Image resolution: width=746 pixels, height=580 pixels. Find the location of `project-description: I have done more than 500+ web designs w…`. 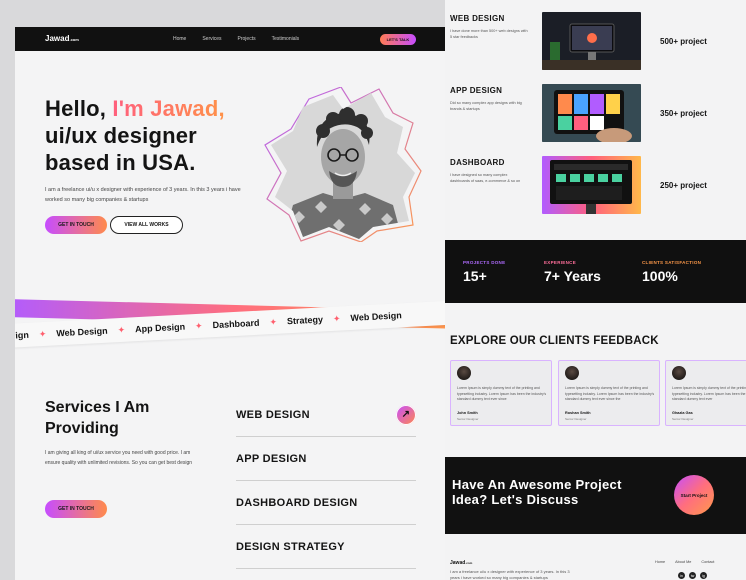

project-description: I have done more than 500+ web designs w… is located at coordinates (489, 34).